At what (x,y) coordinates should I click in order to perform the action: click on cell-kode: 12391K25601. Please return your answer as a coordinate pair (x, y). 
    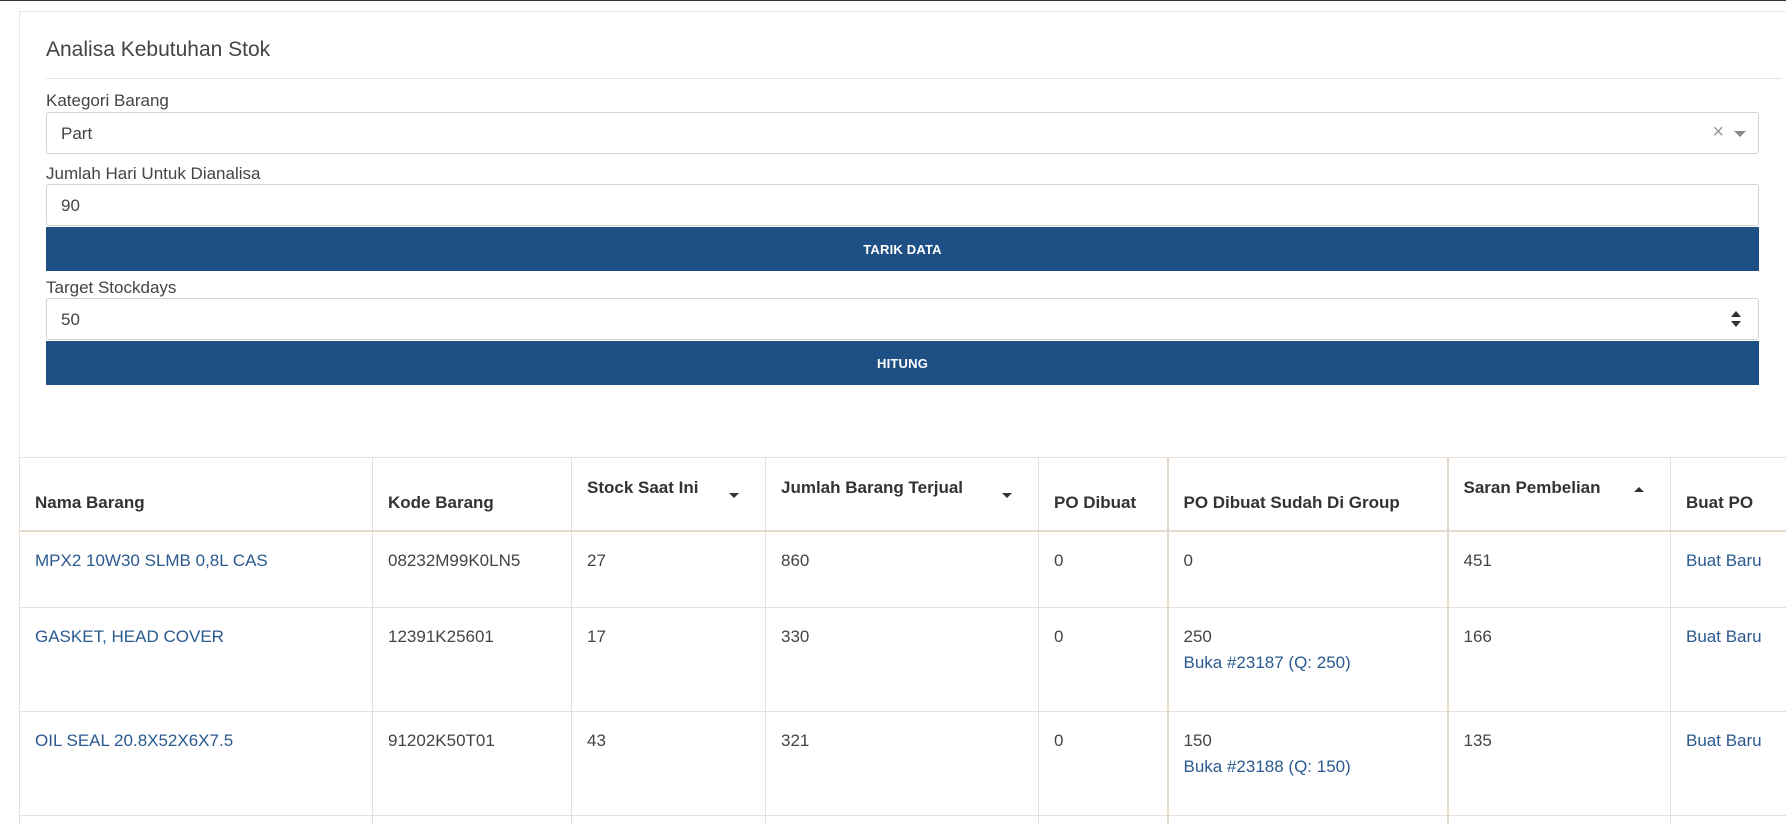
    Looking at the image, I should click on (472, 659).